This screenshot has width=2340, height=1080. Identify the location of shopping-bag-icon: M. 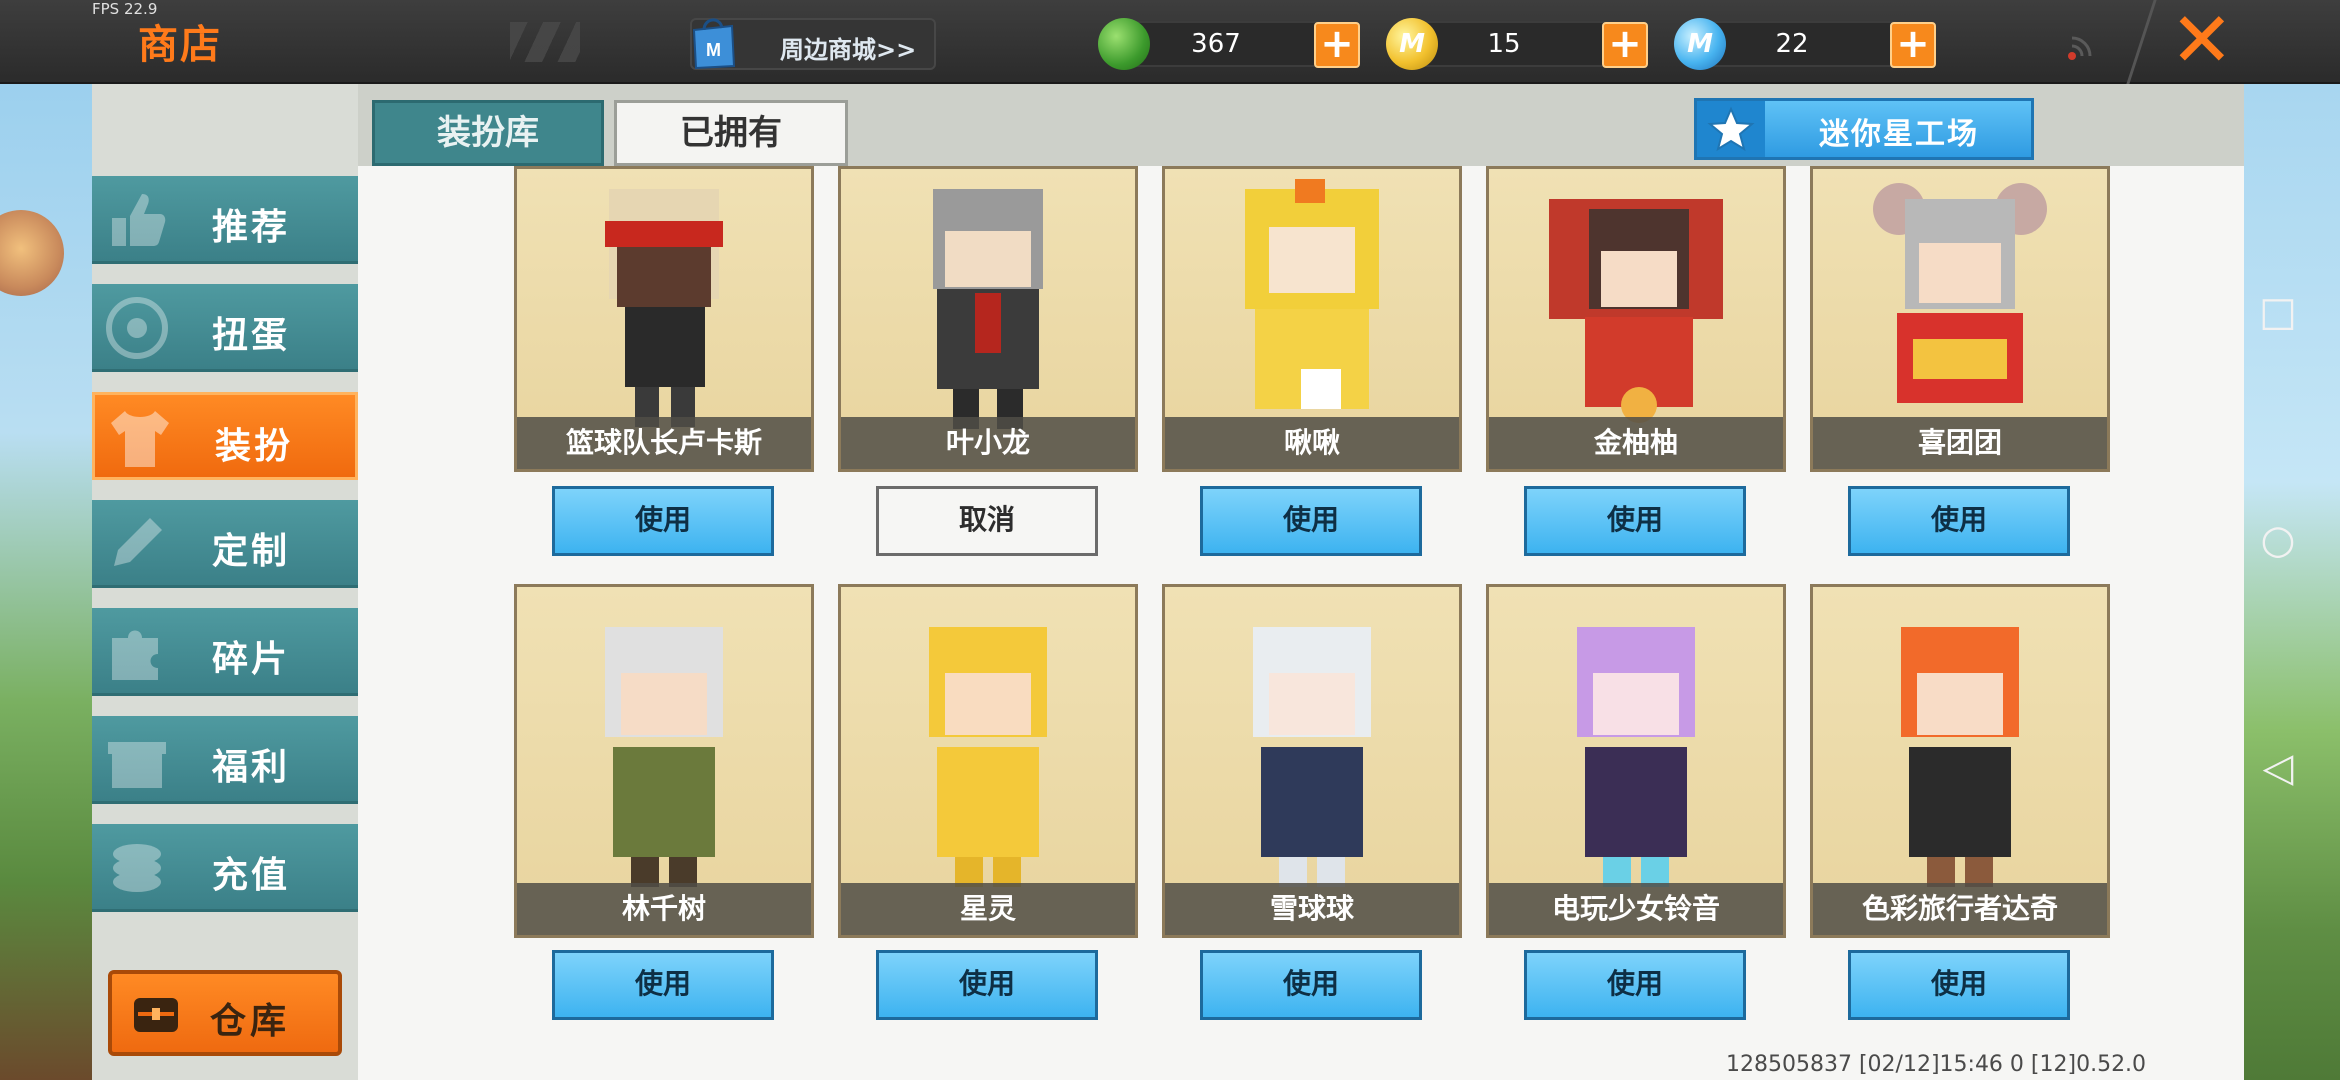
(714, 44).